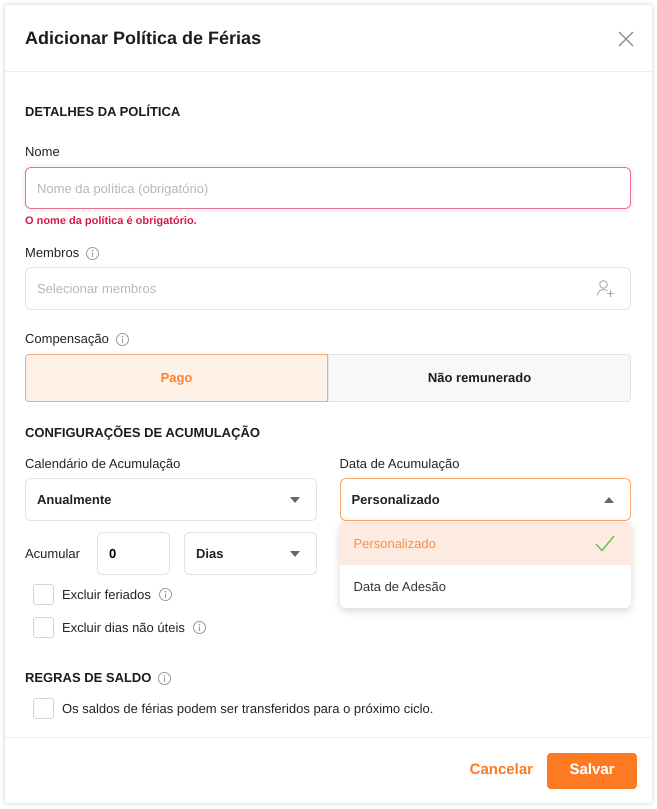 Image resolution: width=657 pixels, height=809 pixels. Describe the element at coordinates (400, 464) in the screenshot. I see `field-label: Data de Acumulação` at that location.